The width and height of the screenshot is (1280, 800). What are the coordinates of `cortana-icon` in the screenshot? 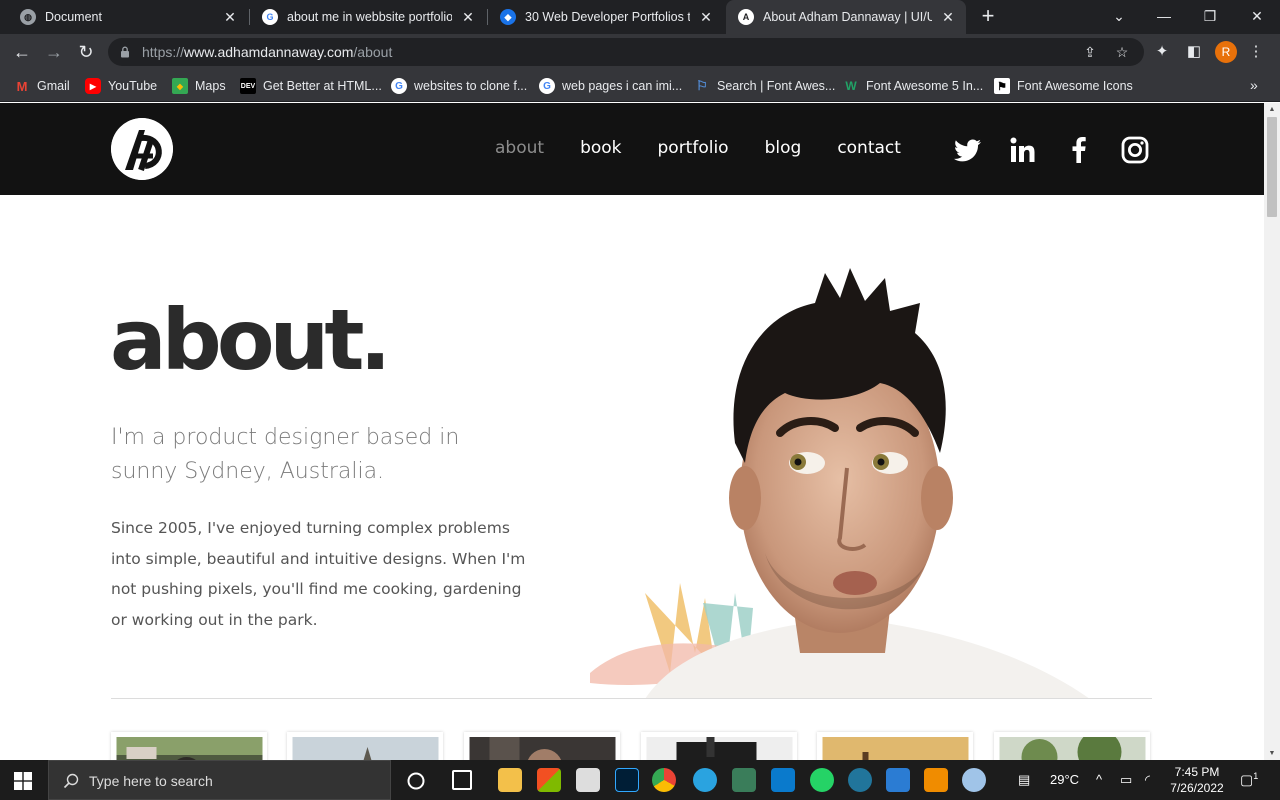 It's located at (416, 781).